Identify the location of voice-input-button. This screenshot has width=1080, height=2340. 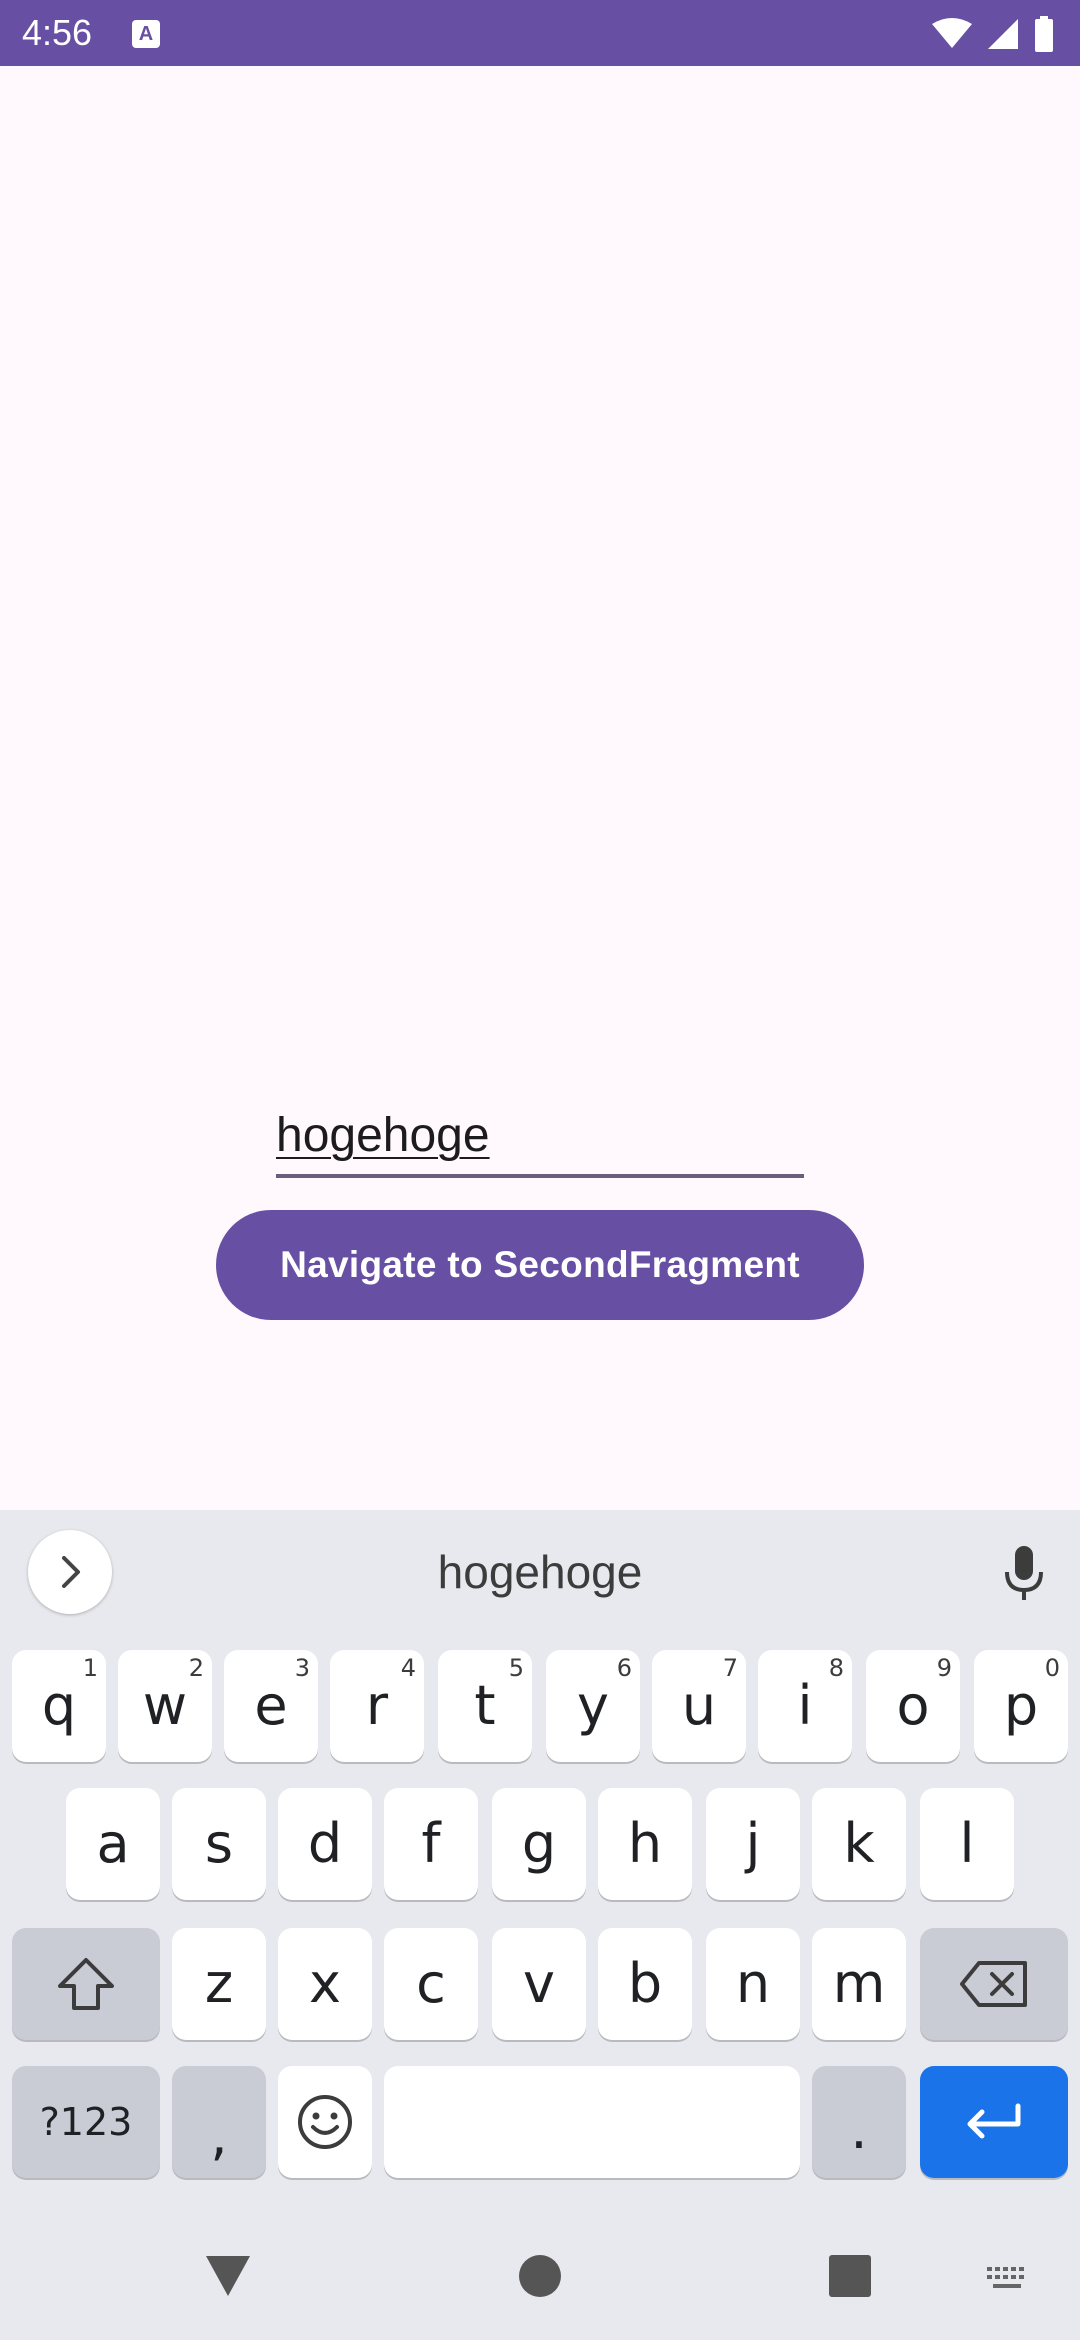
(1024, 1574).